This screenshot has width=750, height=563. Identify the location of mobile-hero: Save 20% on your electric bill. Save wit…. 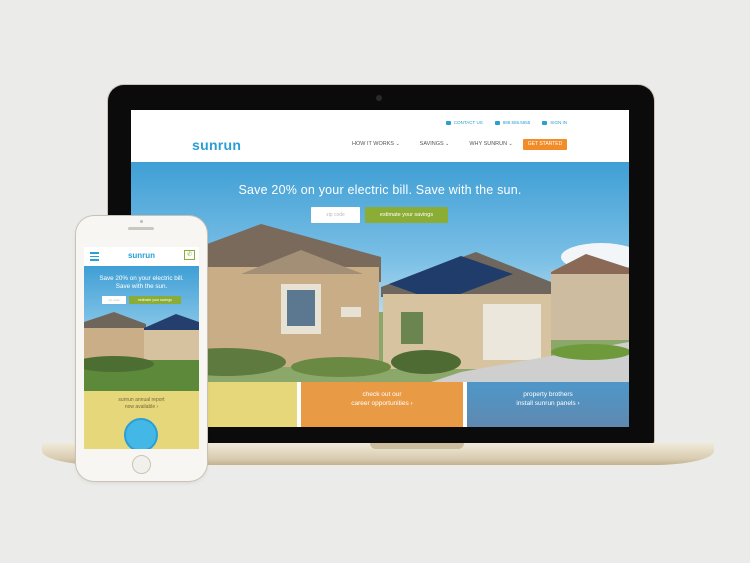
(141, 328).